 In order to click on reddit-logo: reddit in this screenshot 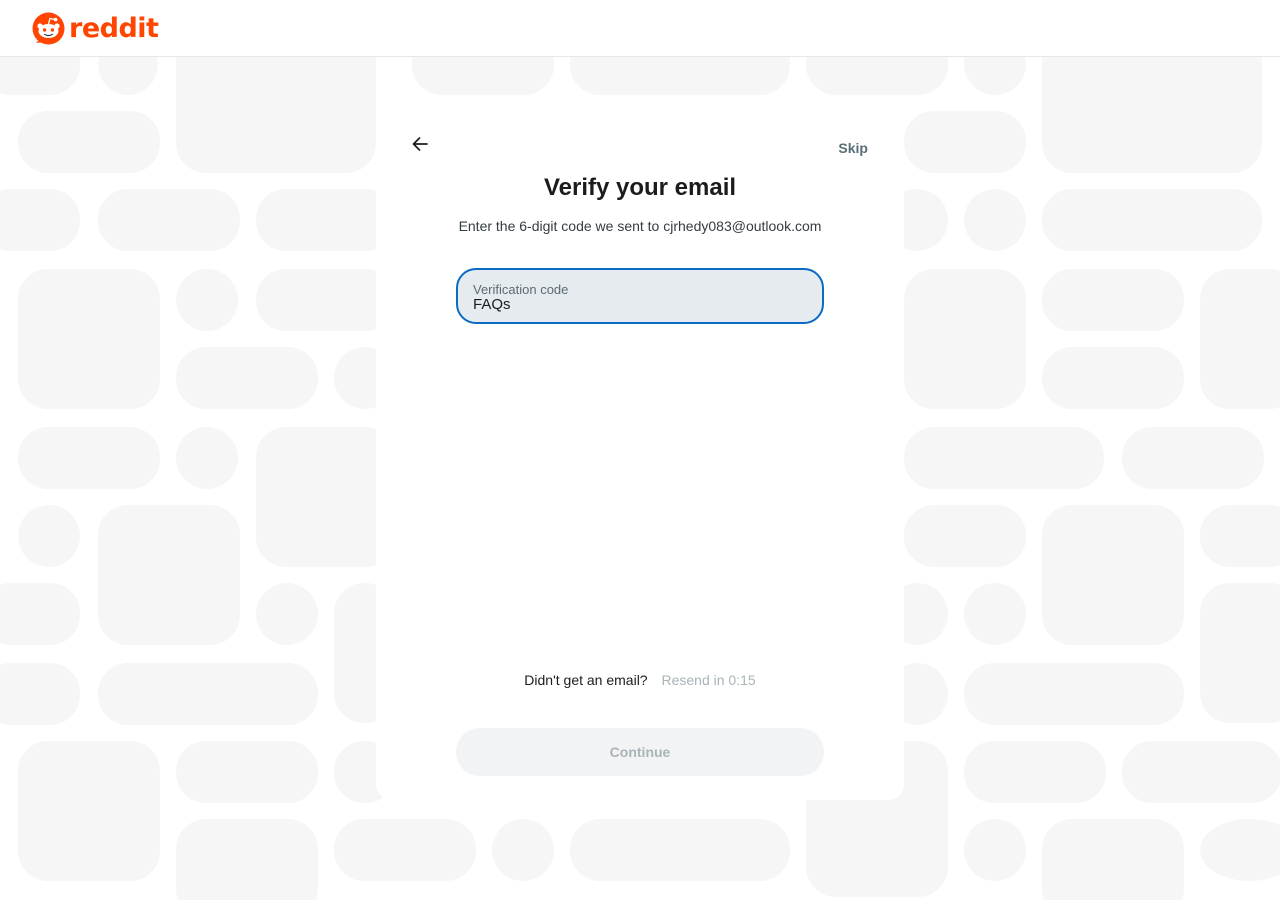, I will do `click(95, 28)`.